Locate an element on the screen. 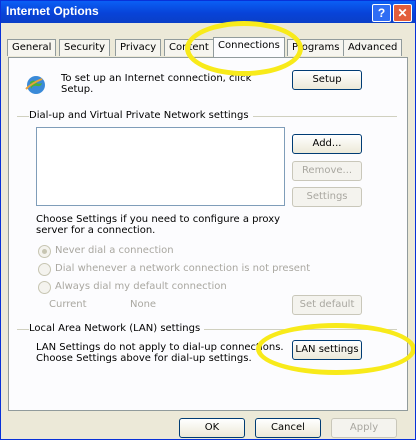 Image resolution: width=416 pixels, height=440 pixels. setup-text-line2: Setup. is located at coordinates (77, 89).